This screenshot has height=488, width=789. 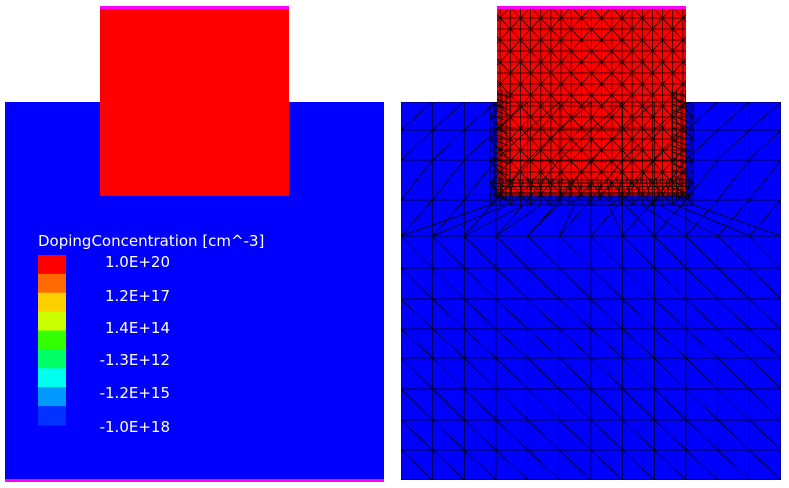 I want to click on legend-colorbar, so click(x=52, y=340).